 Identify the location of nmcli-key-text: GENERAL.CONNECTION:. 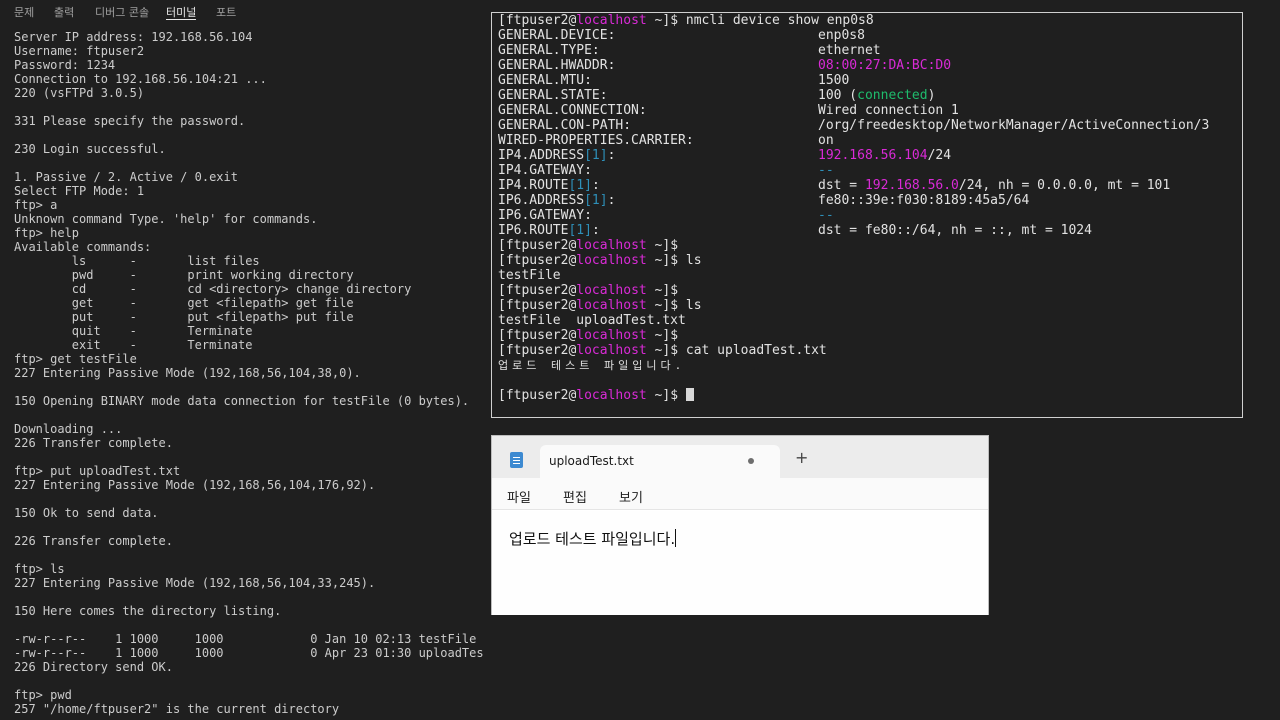
(572, 110).